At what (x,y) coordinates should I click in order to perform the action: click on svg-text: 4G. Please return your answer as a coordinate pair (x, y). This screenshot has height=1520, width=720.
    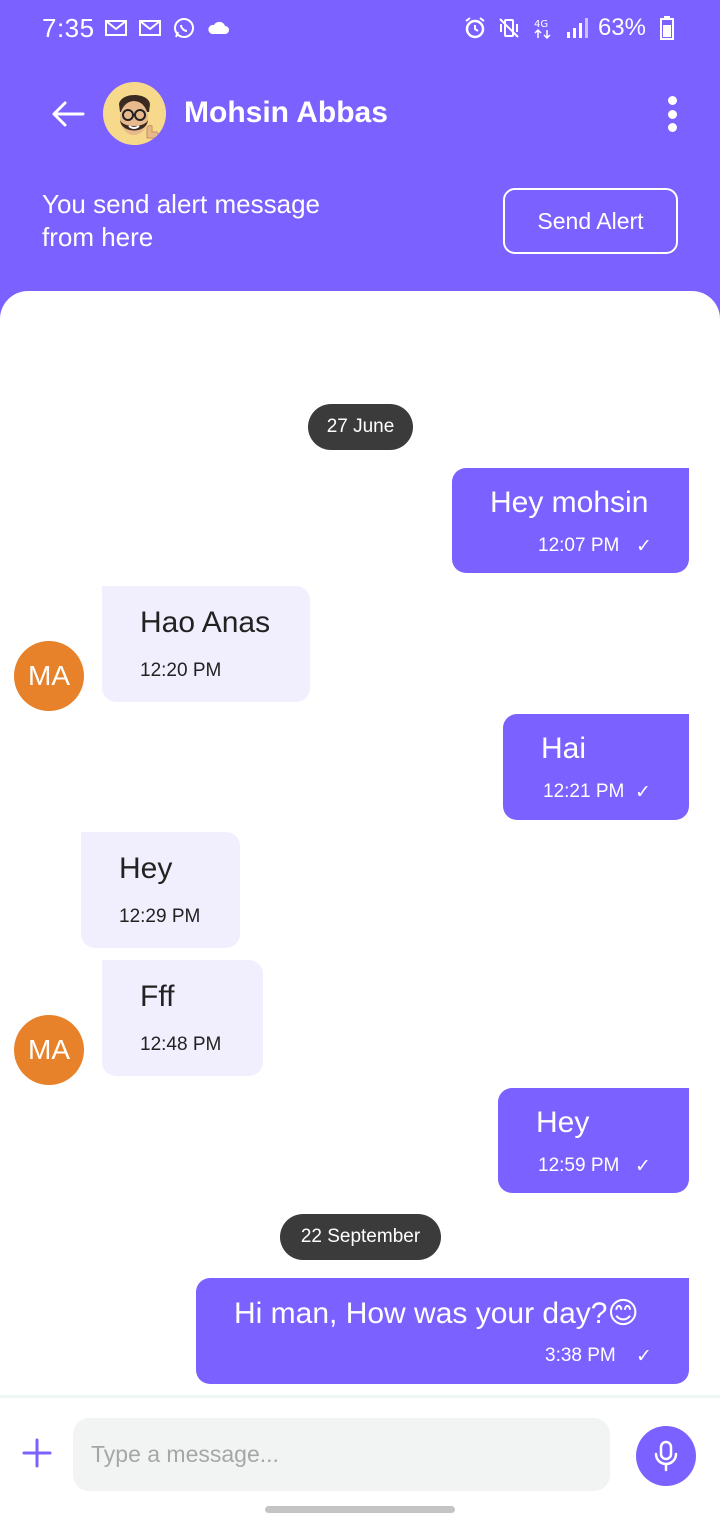
    Looking at the image, I should click on (541, 24).